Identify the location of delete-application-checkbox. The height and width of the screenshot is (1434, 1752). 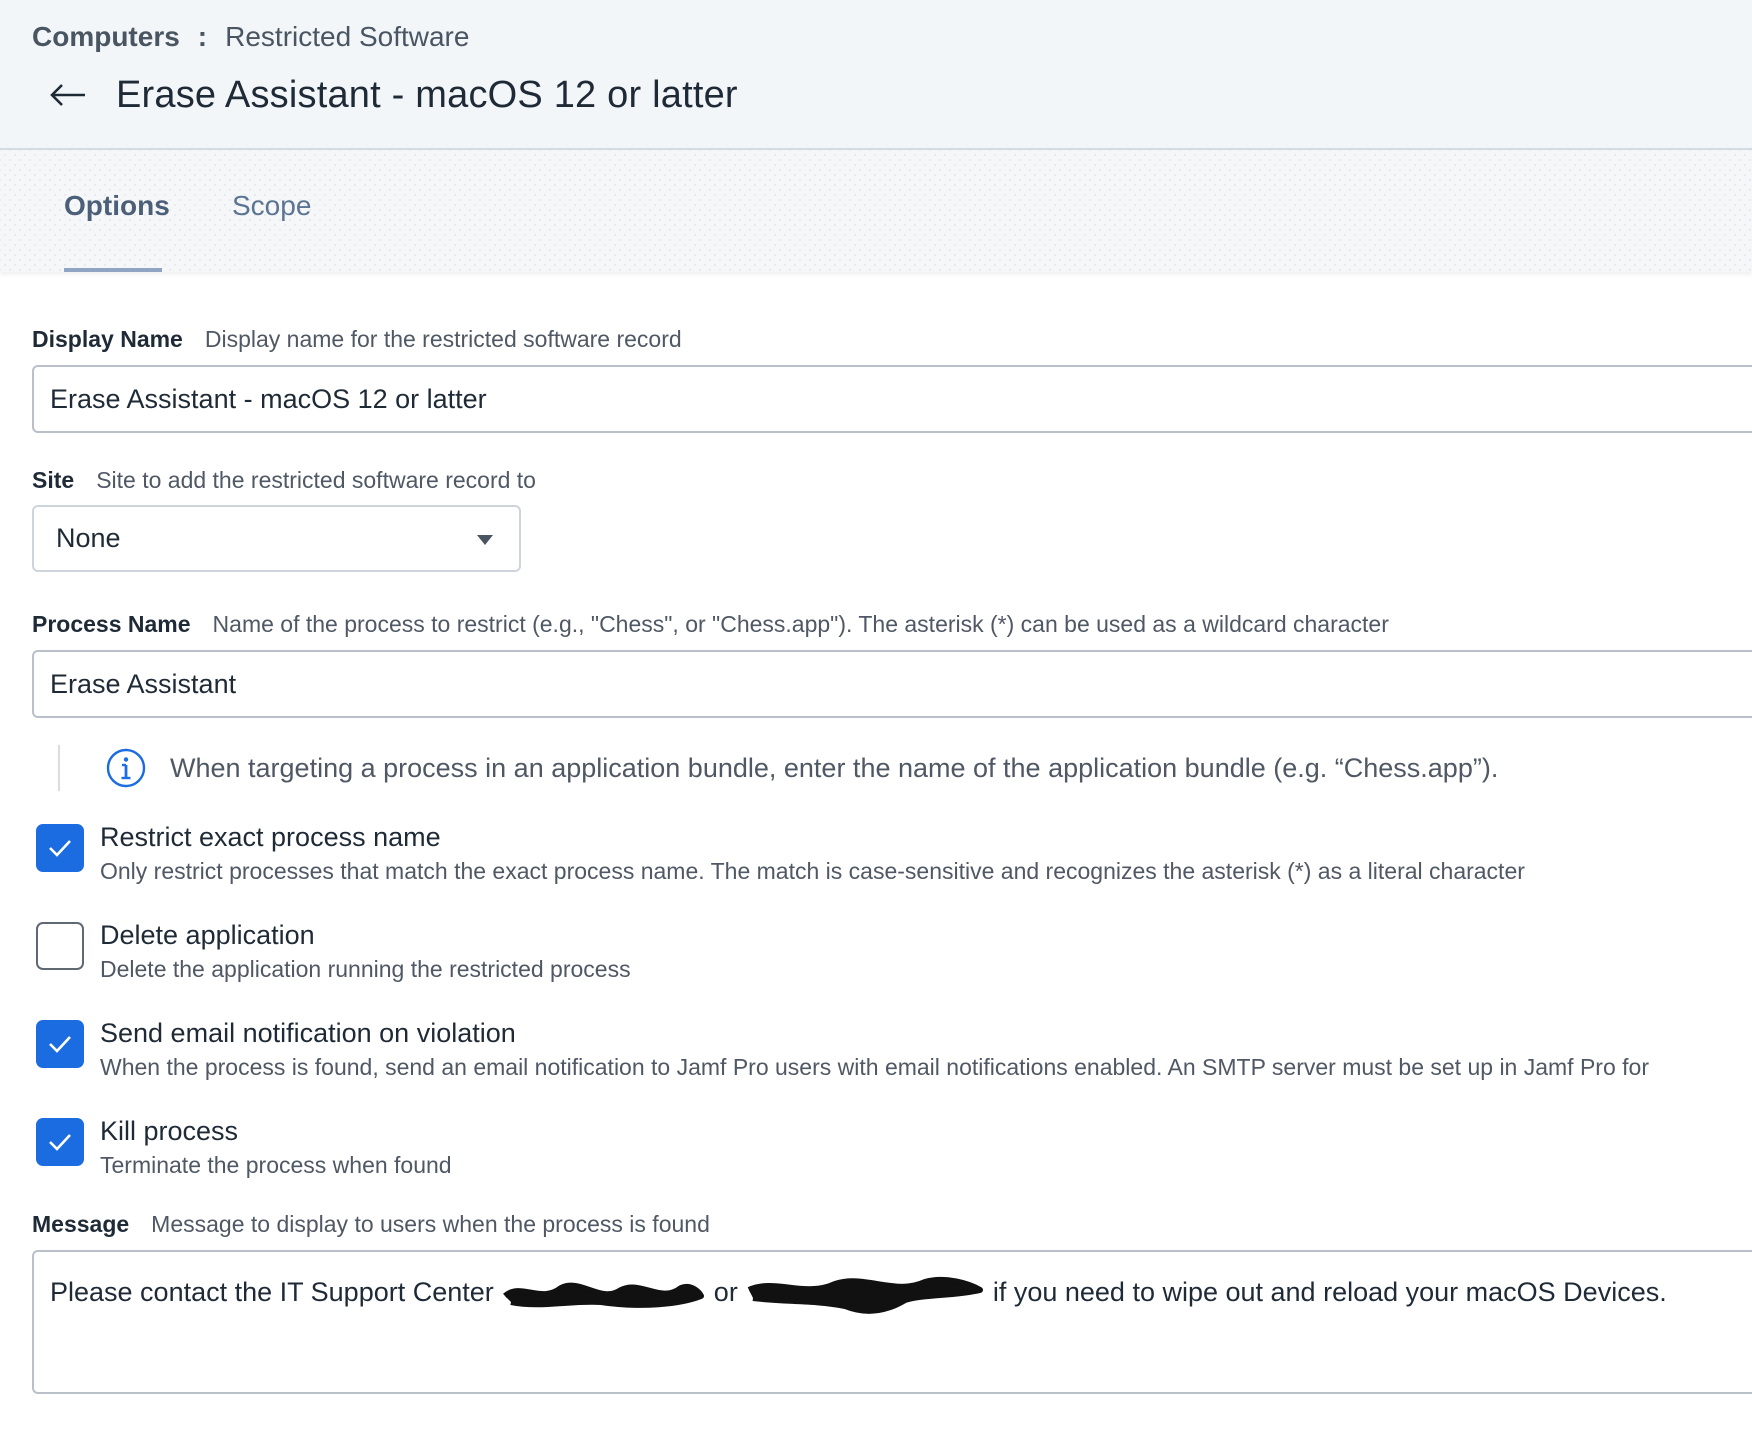
(60, 946).